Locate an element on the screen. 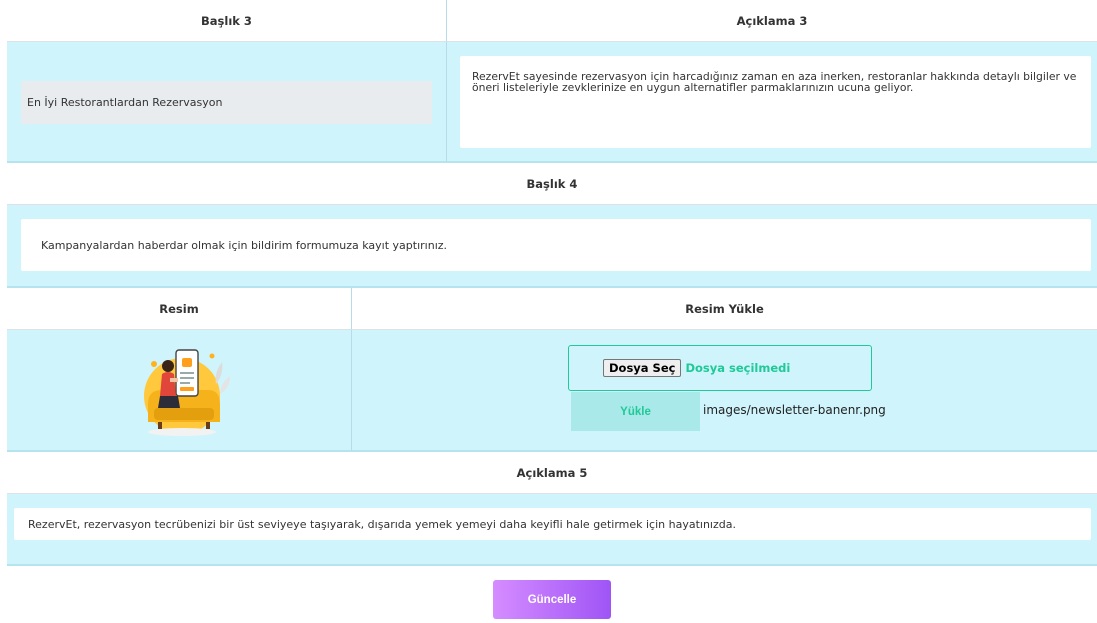 This screenshot has width=1097, height=623. section3-header-row: Başlık 3 Açıklama 3 is located at coordinates (552, 21).